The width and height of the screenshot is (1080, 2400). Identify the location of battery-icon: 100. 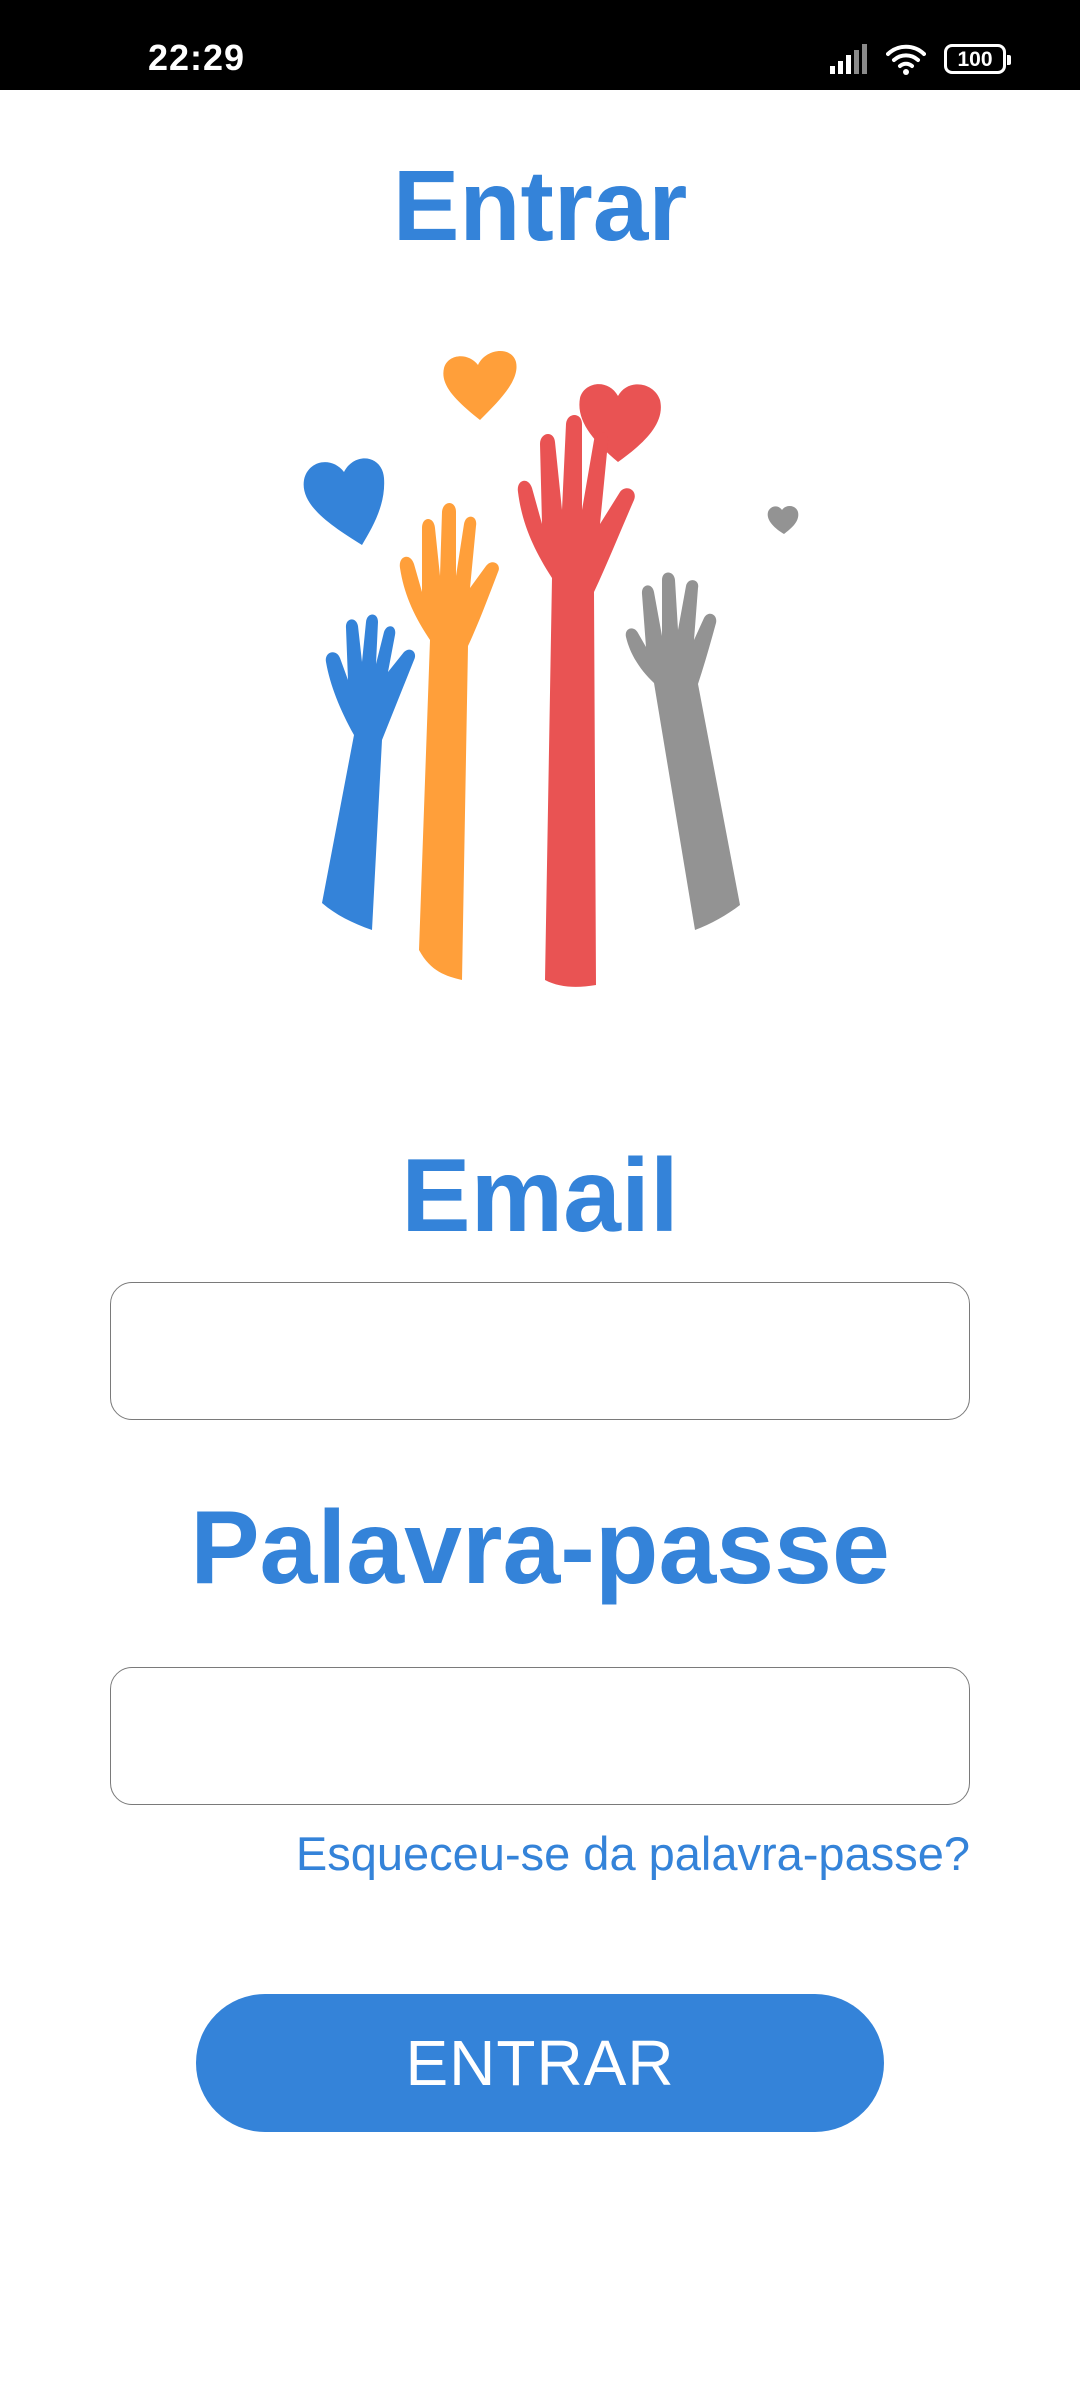
(977, 59).